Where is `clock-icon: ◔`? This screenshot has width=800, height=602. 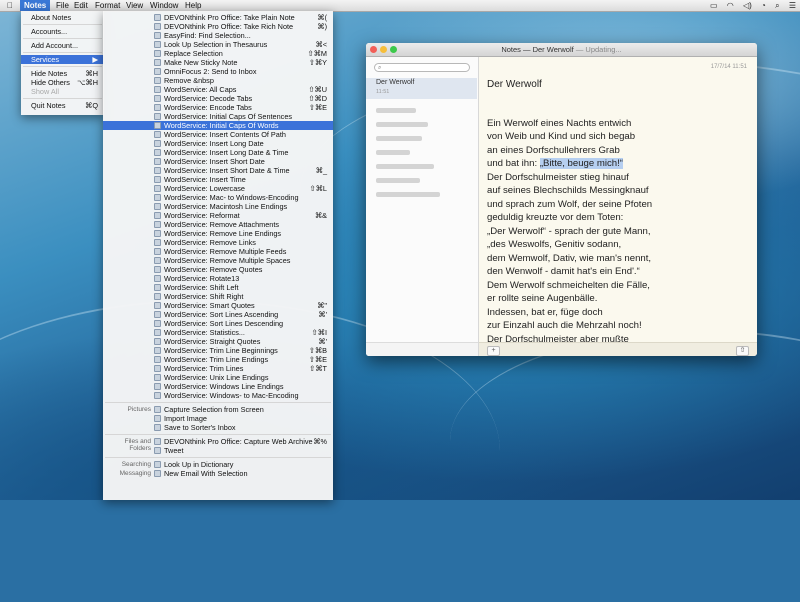
clock-icon: ◔ is located at coordinates (763, 5).